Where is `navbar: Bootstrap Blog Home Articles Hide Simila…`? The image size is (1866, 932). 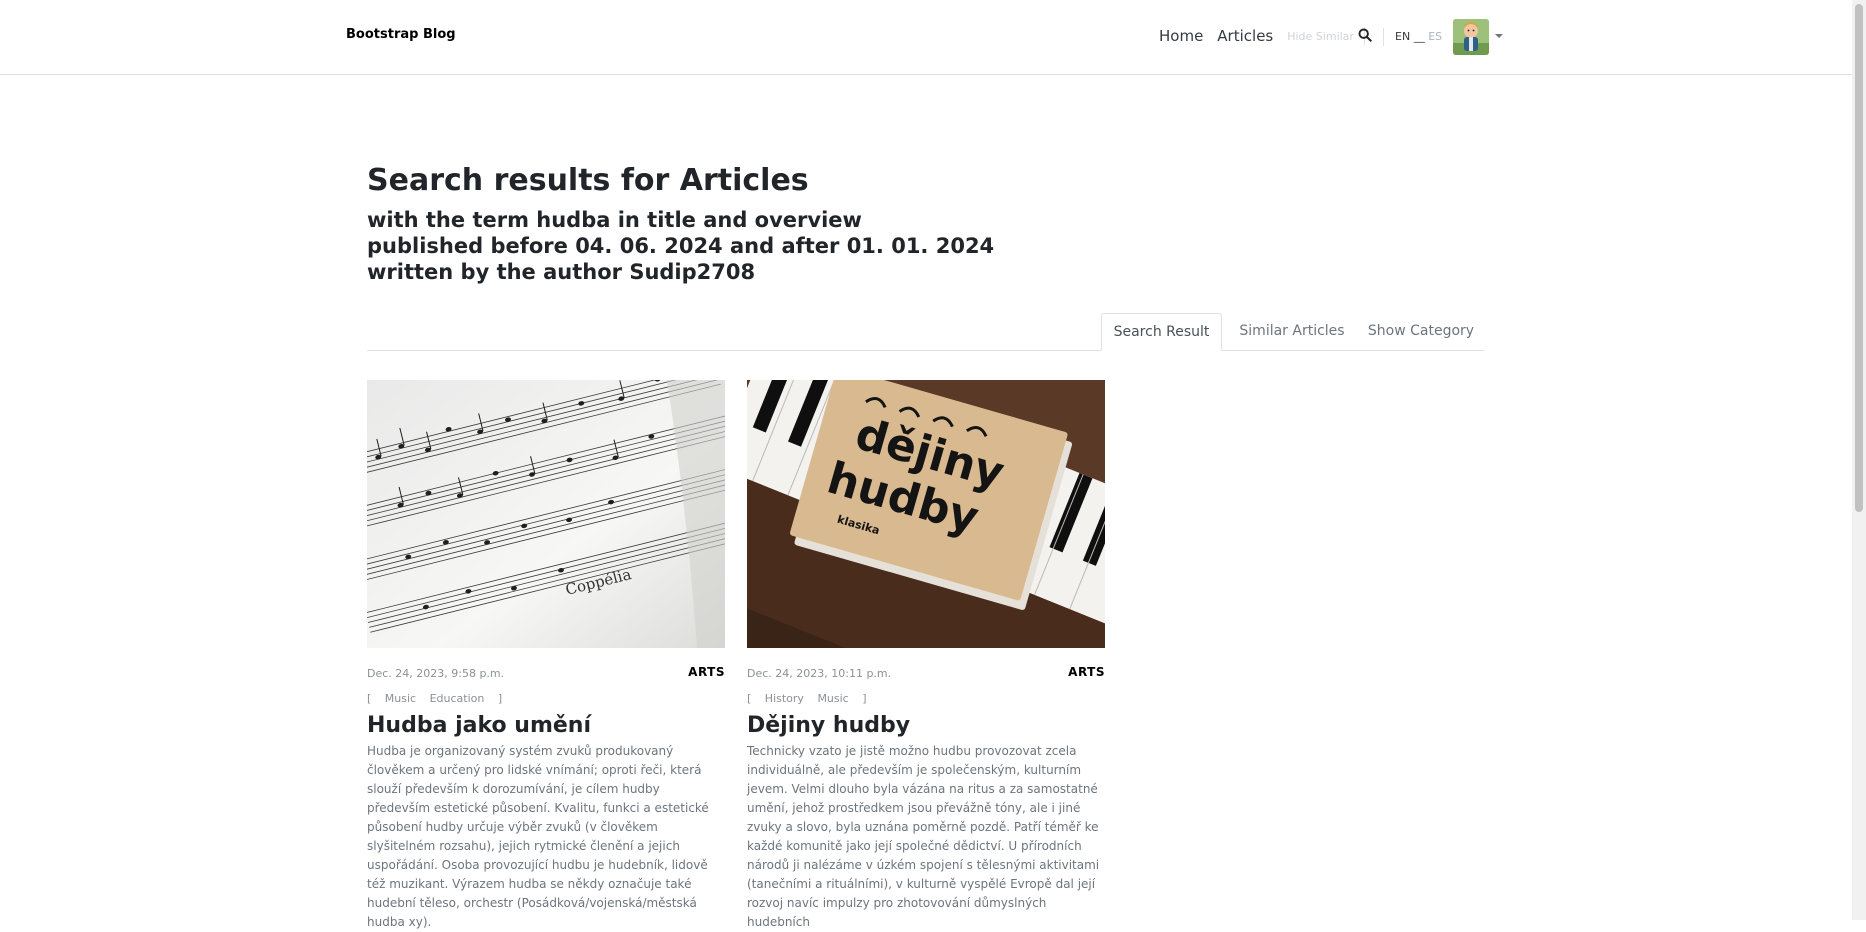
navbar: Bootstrap Blog Home Articles Hide Simila… is located at coordinates (926, 37).